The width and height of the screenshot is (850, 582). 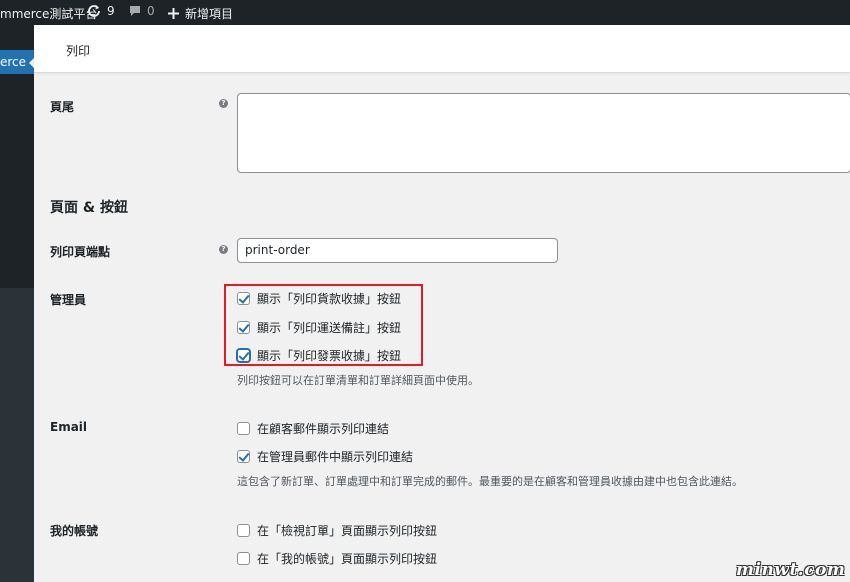 I want to click on footer-textarea, so click(x=543, y=133).